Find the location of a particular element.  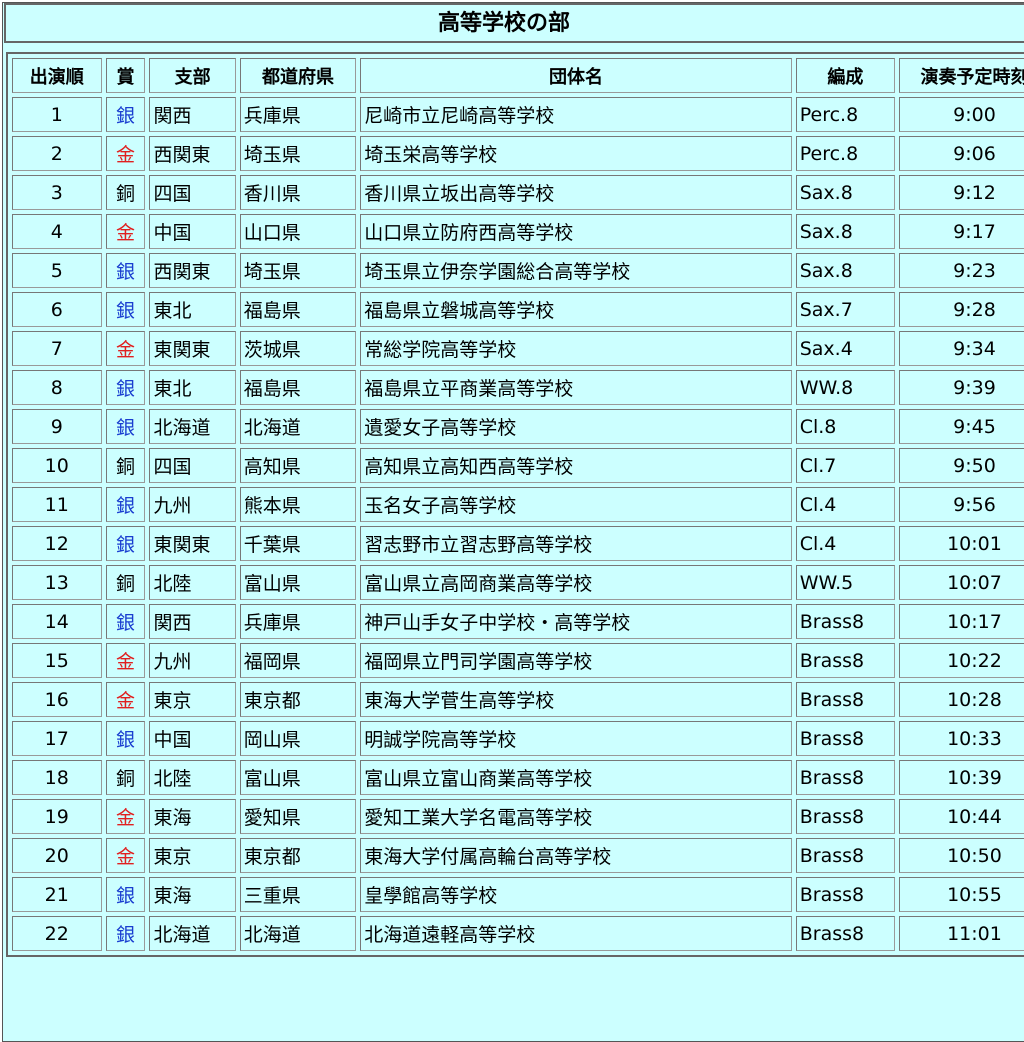

cell-order: 19 is located at coordinates (57, 816).